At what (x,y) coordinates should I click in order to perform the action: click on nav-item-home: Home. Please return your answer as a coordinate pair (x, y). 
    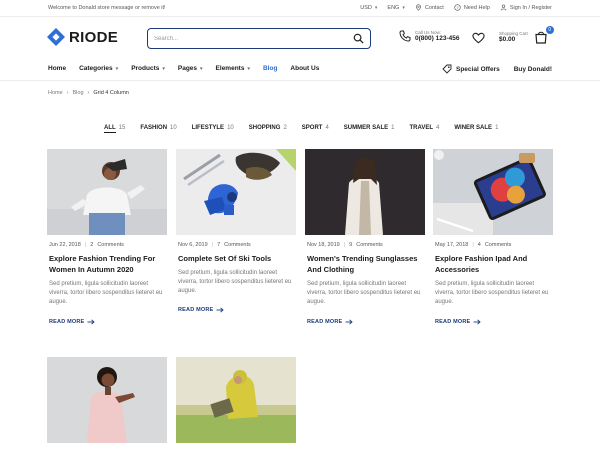
    Looking at the image, I should click on (57, 68).